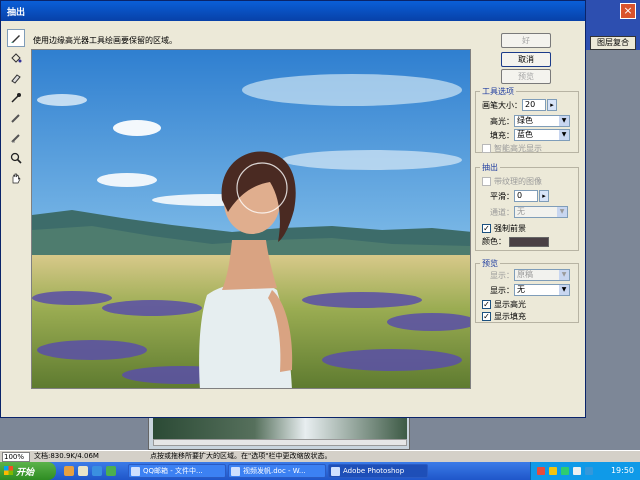 This screenshot has width=640, height=480. I want to click on brush-size-arrow-icon: ▸, so click(552, 105).